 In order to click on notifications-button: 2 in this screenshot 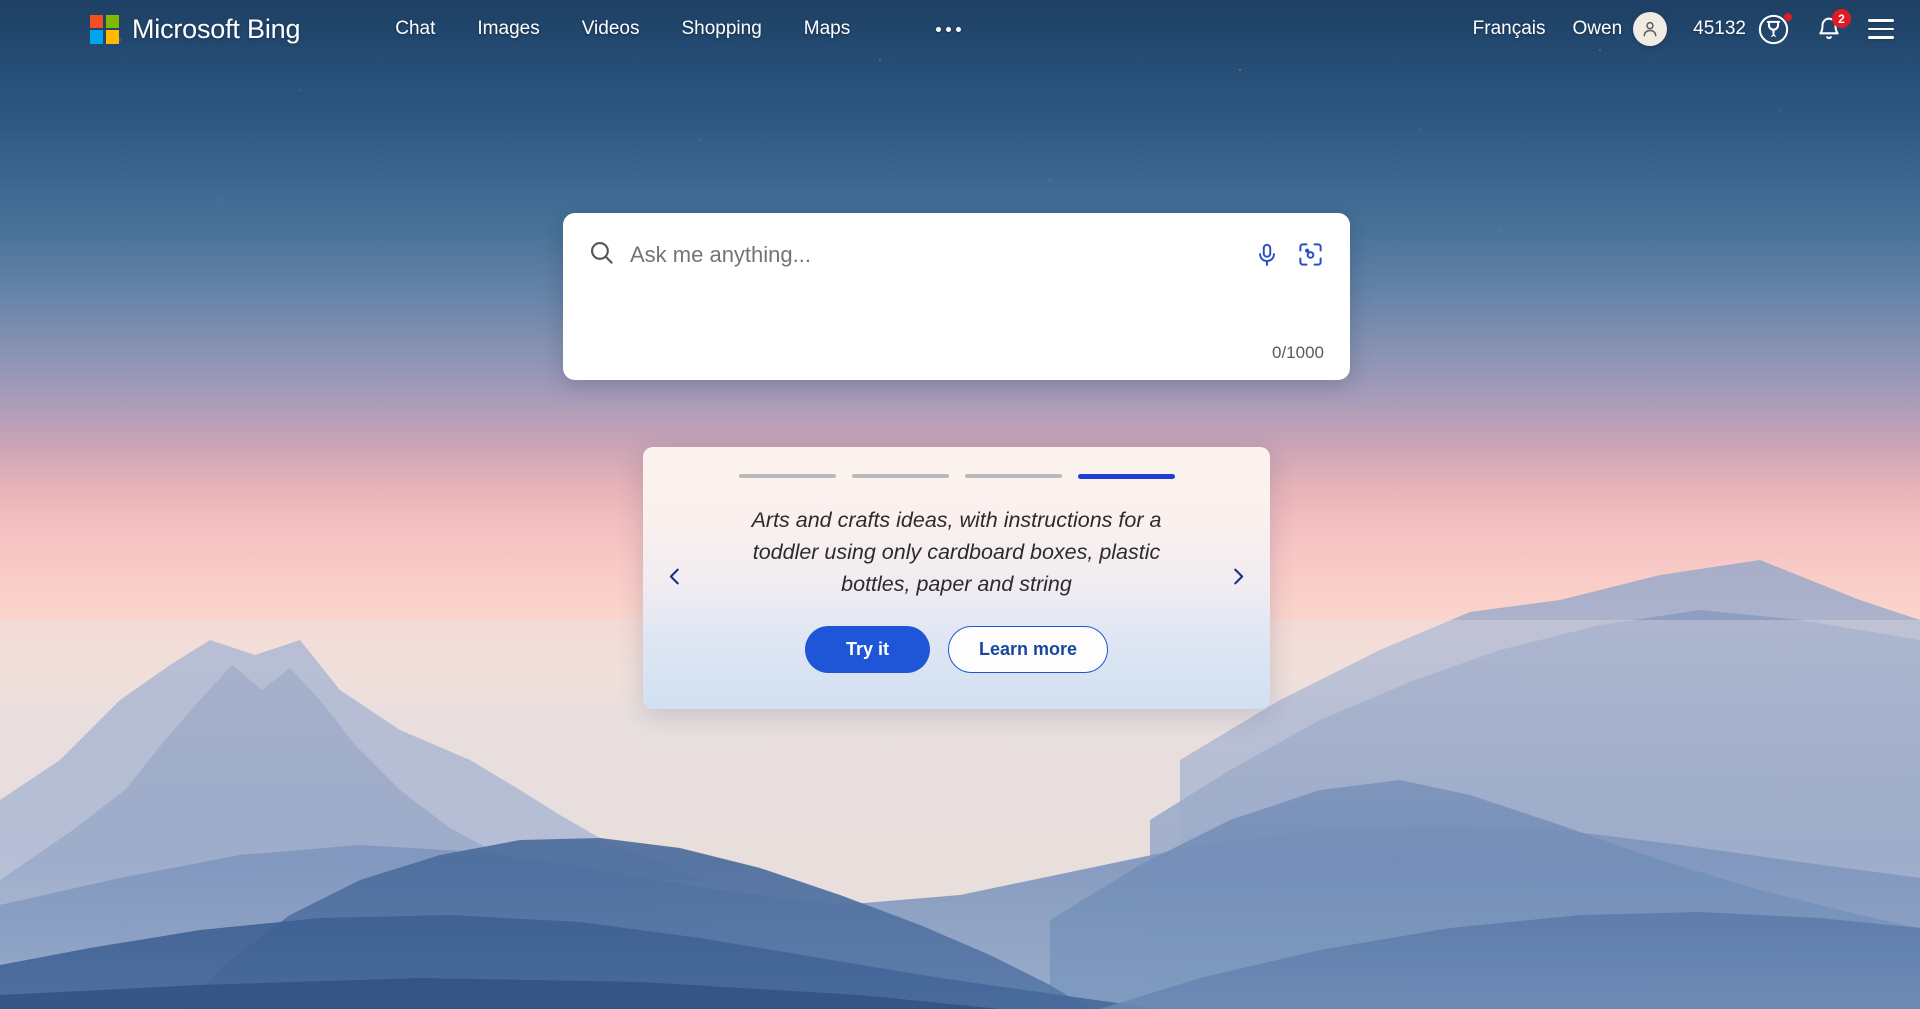, I will do `click(1833, 25)`.